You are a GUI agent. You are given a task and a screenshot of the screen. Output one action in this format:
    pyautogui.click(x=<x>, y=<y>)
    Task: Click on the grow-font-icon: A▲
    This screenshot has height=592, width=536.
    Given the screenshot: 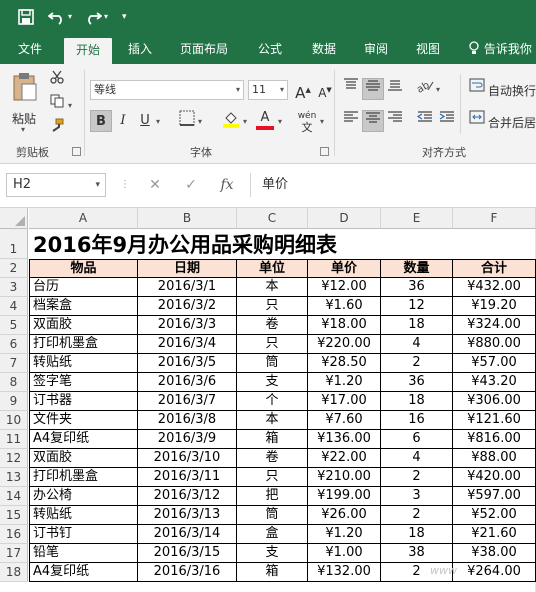 What is the action you would take?
    pyautogui.click(x=303, y=90)
    